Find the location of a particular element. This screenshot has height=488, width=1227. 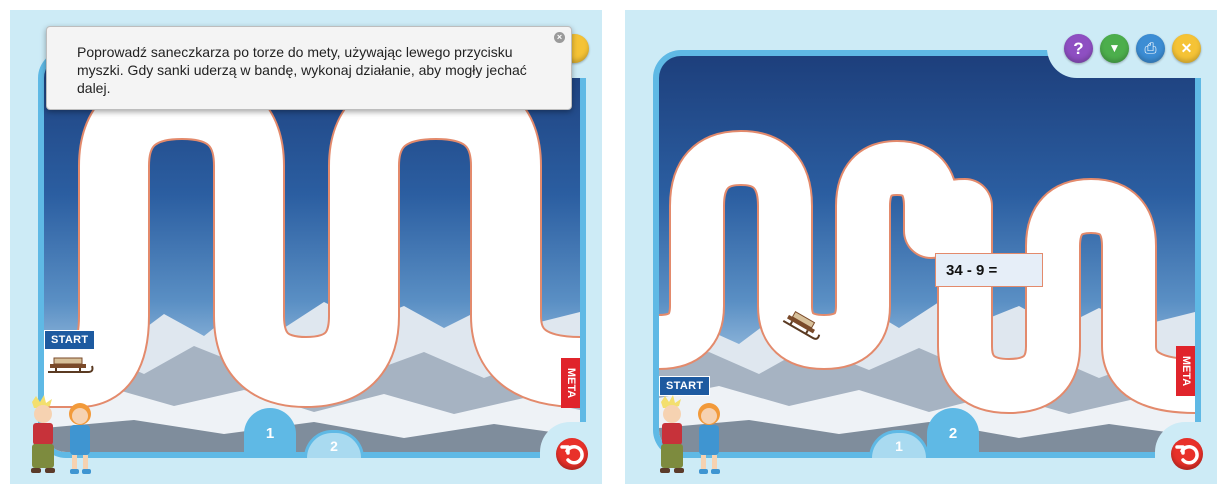

arrow-down-icon: ▼ is located at coordinates (1114, 48).